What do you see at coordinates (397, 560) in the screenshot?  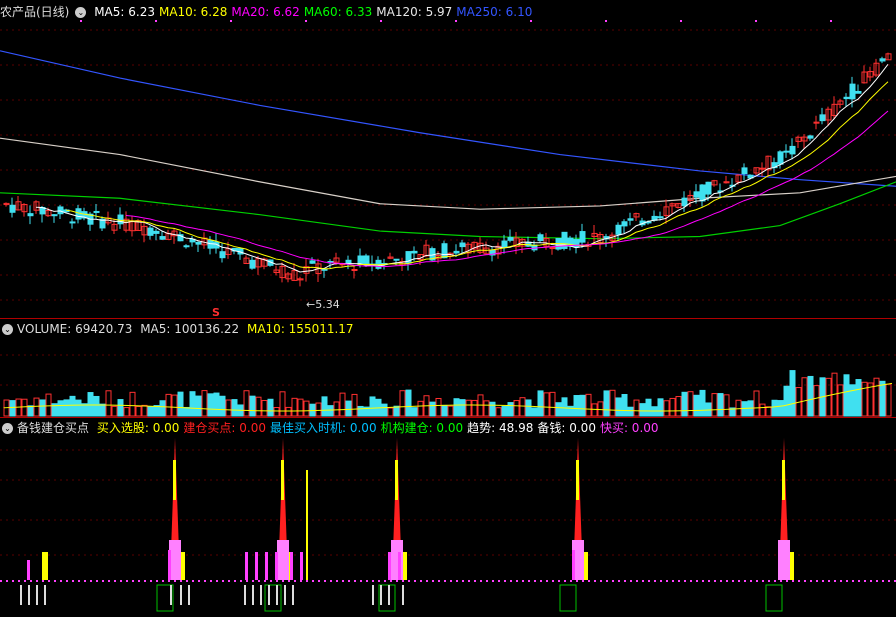 I see `buy-spike-base` at bounding box center [397, 560].